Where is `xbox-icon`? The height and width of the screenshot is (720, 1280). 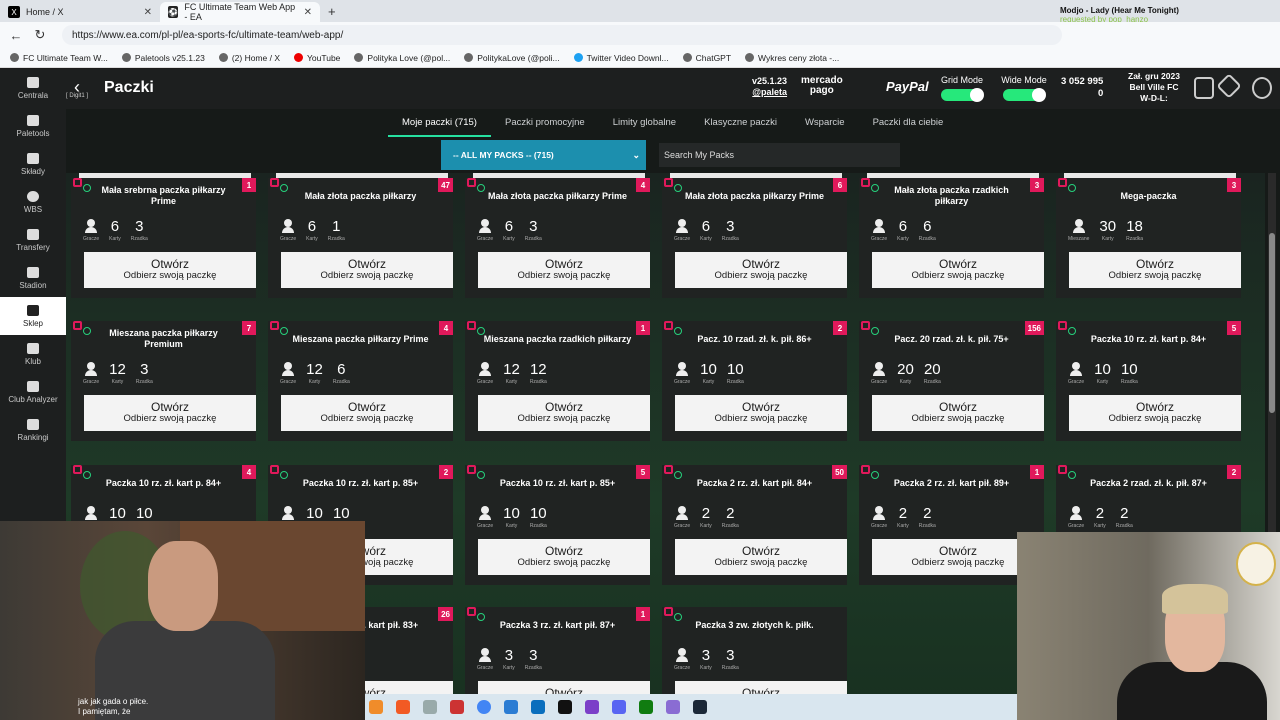 xbox-icon is located at coordinates (646, 707).